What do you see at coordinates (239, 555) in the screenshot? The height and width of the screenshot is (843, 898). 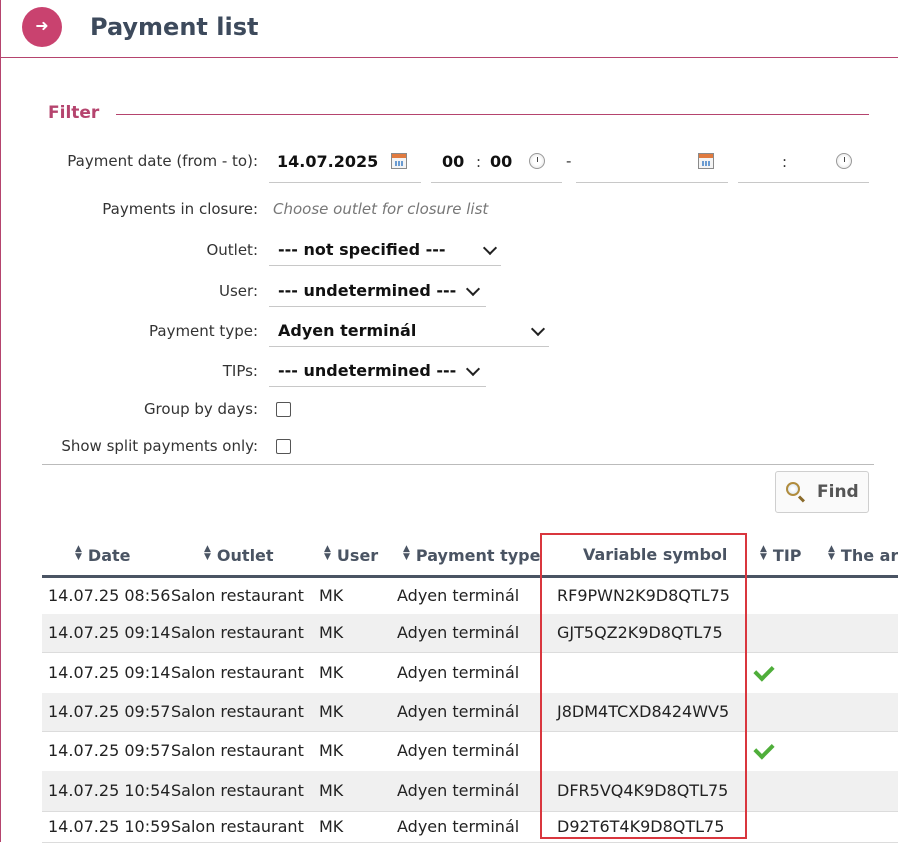 I see `column-header-outlet: ▲ ▼ Outlet` at bounding box center [239, 555].